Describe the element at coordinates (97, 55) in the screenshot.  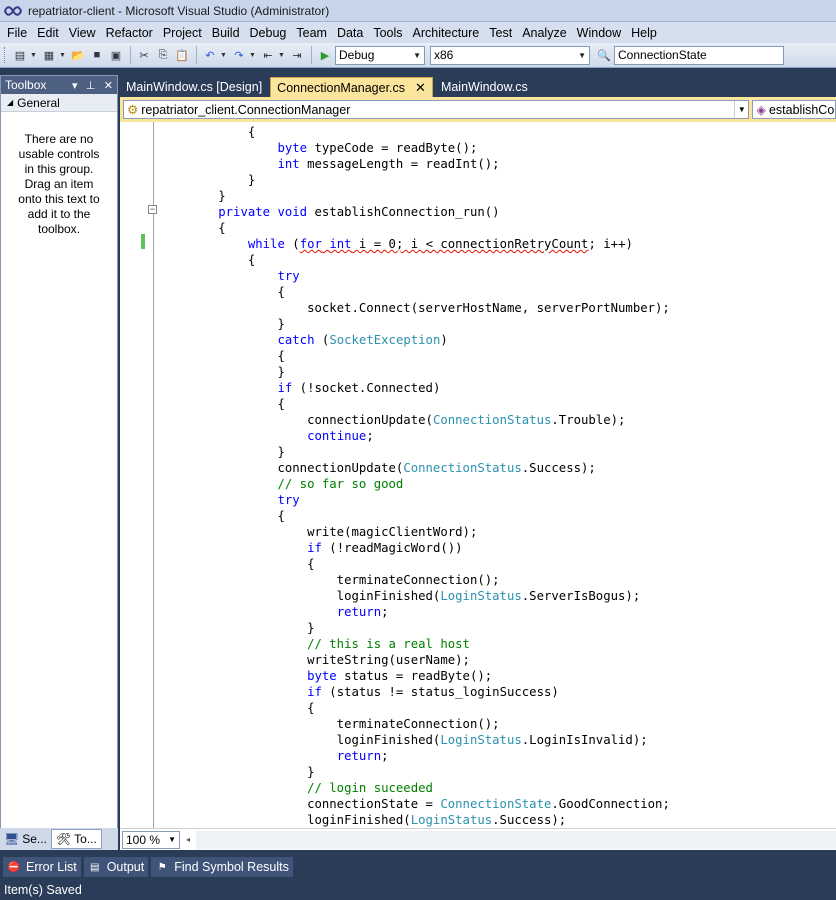
I see `save-icon: ■` at that location.